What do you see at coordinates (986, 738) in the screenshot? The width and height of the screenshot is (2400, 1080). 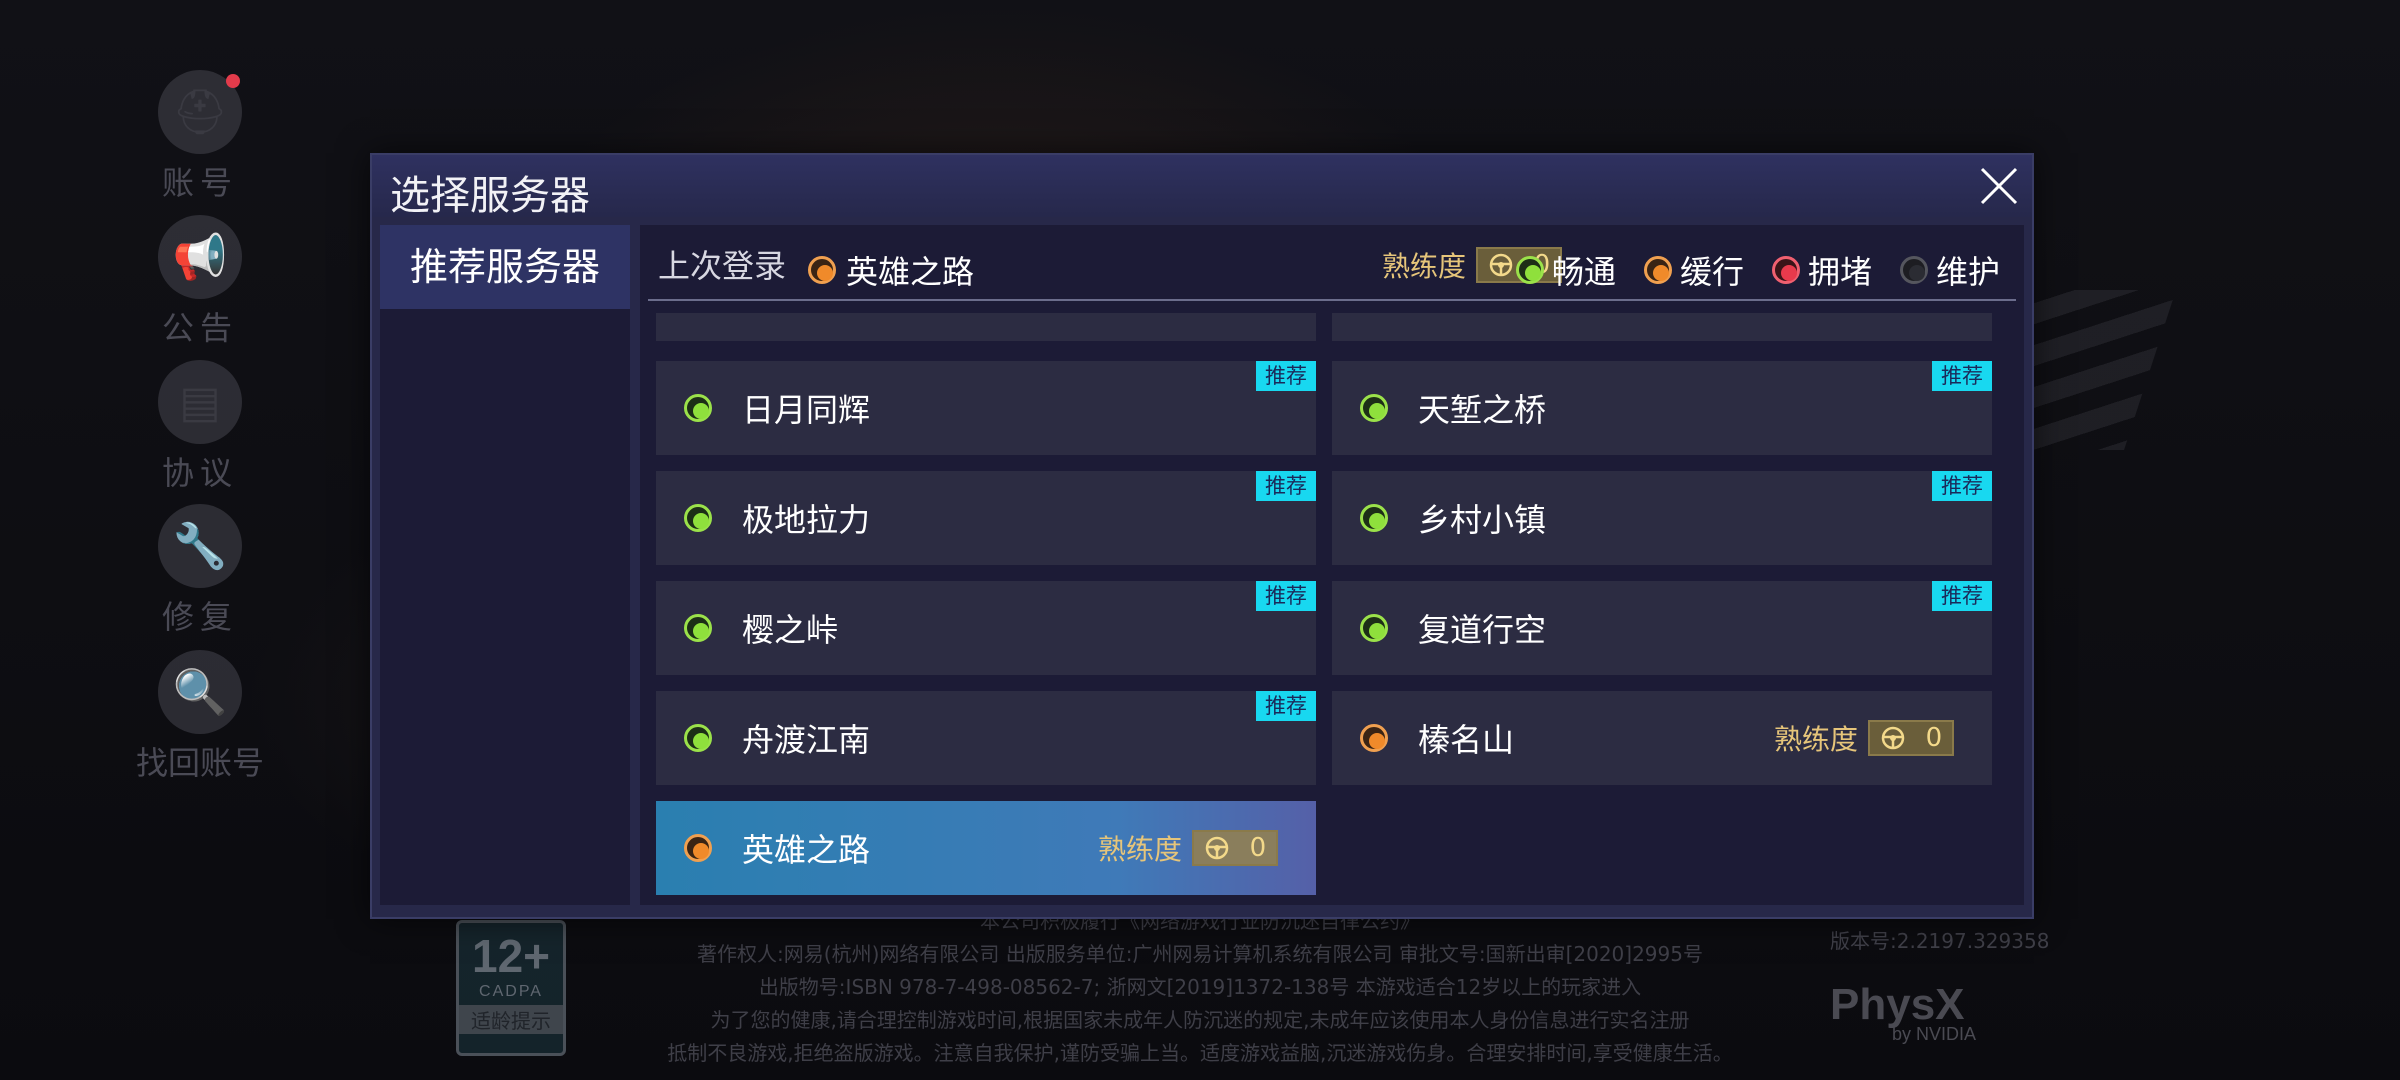 I see `server-card: 舟渡江南 推荐` at bounding box center [986, 738].